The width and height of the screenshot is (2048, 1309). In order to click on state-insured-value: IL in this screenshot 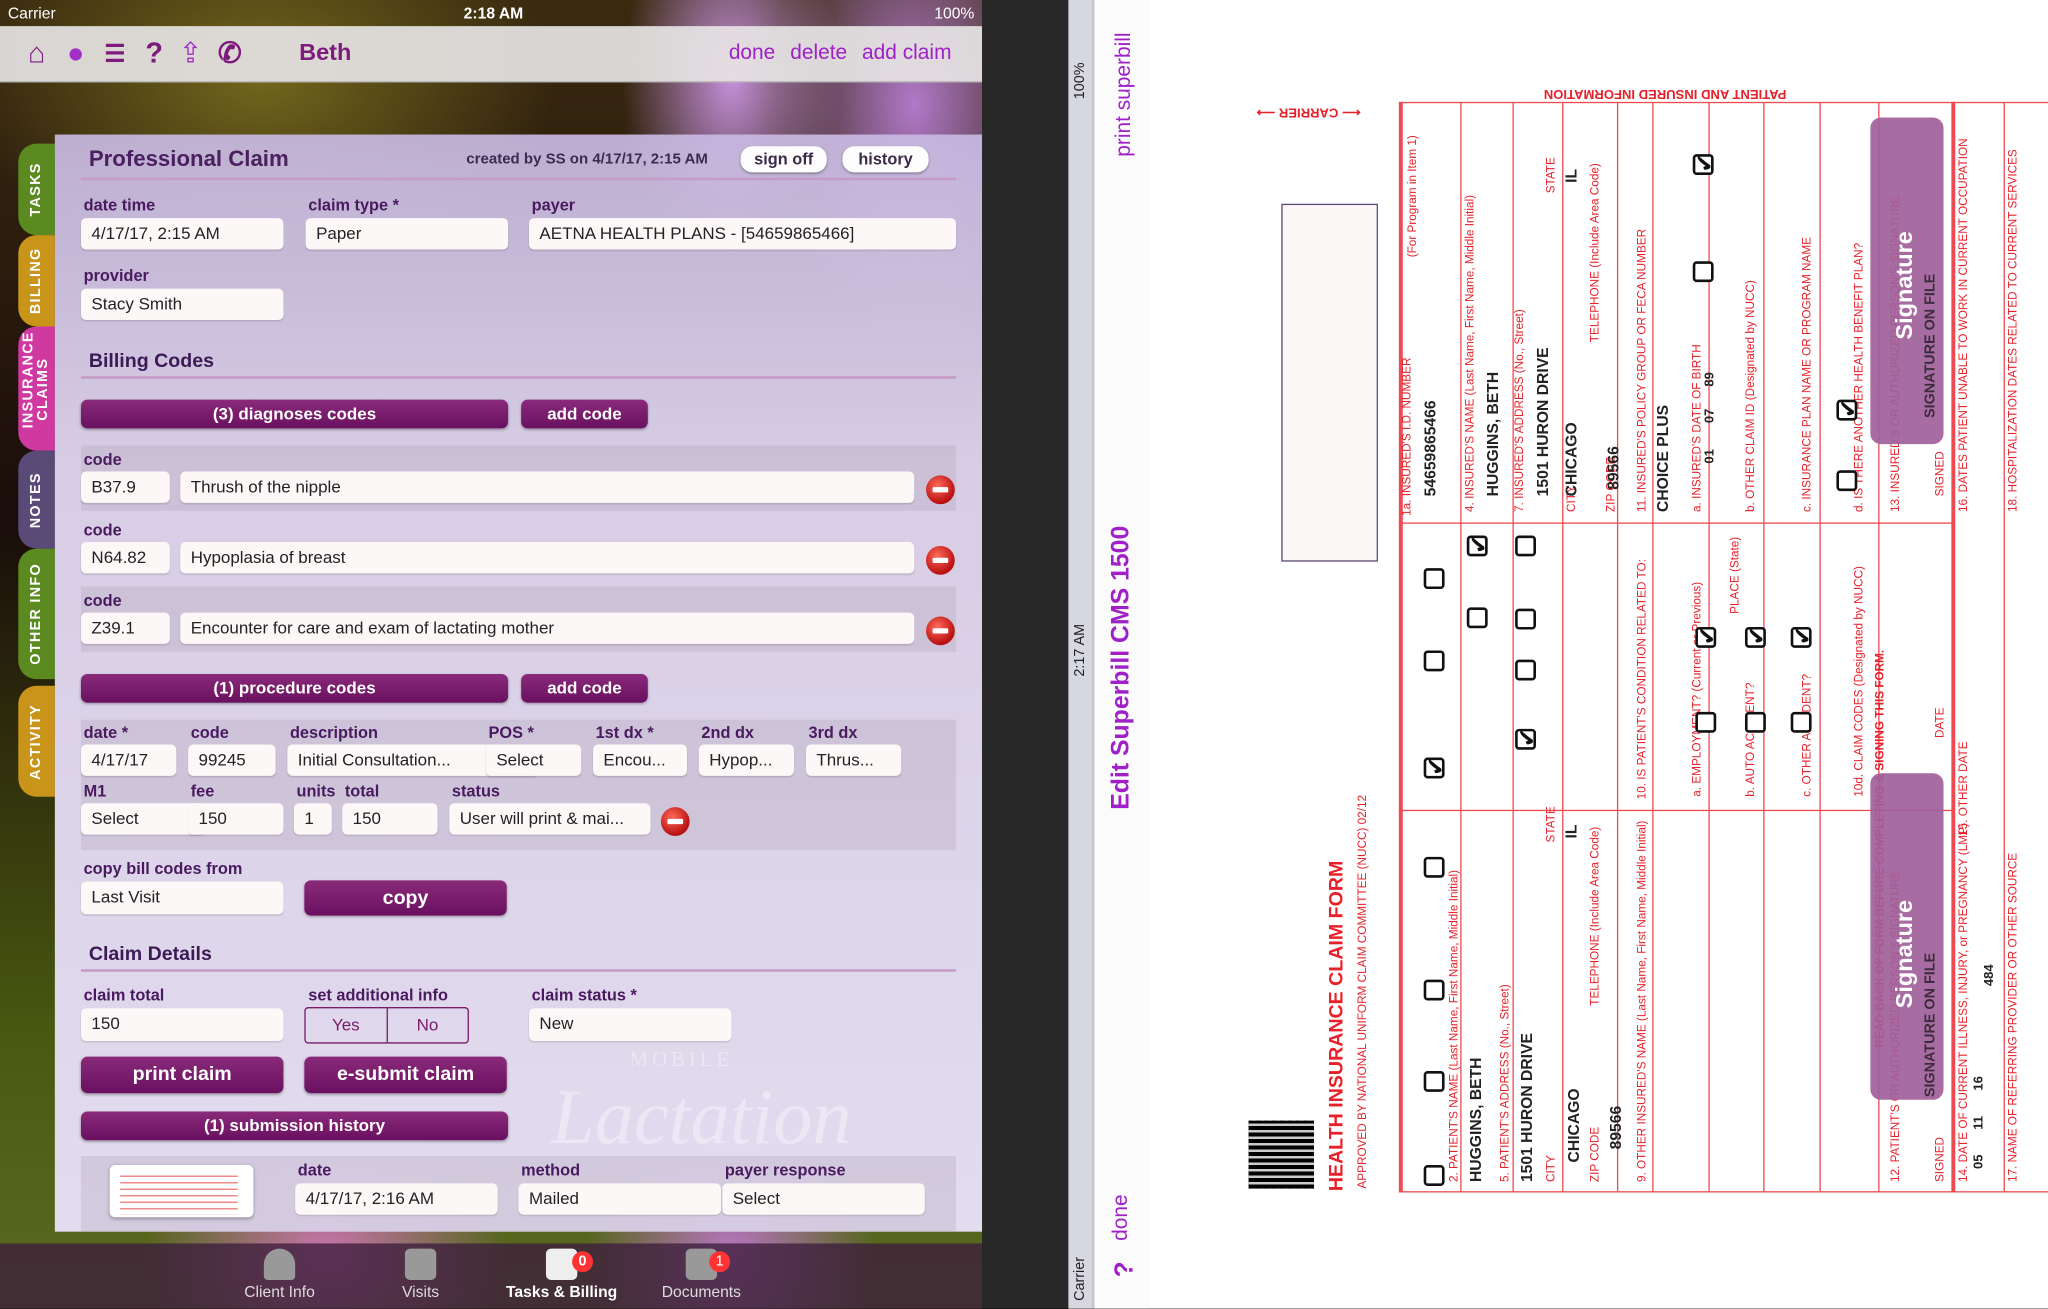, I will do `click(1571, 176)`.